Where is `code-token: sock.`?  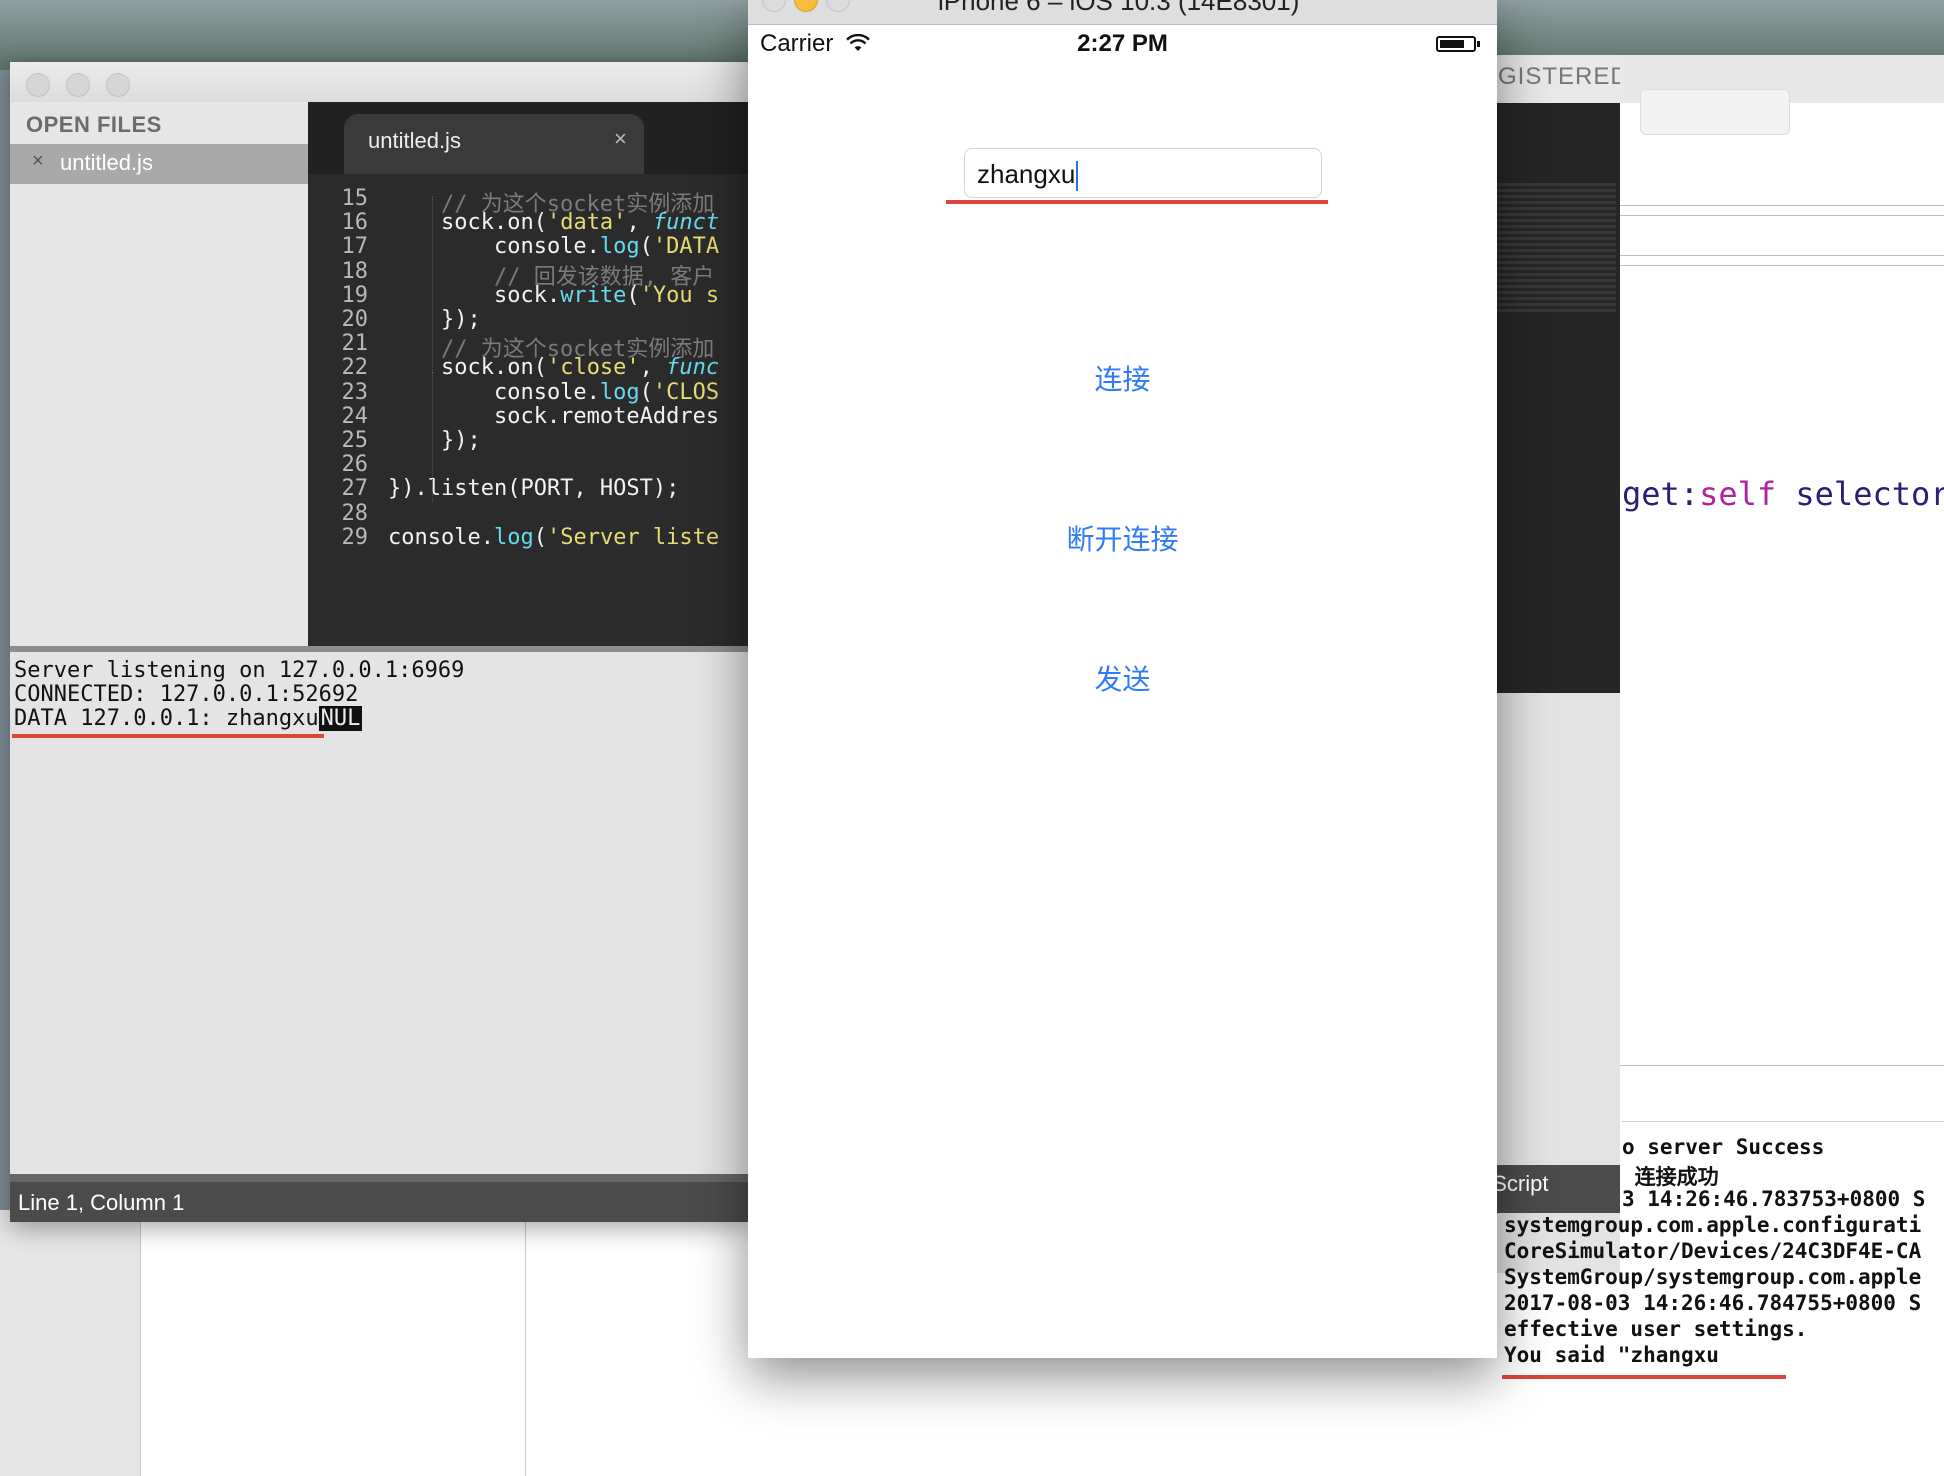 code-token: sock. is located at coordinates (474, 295).